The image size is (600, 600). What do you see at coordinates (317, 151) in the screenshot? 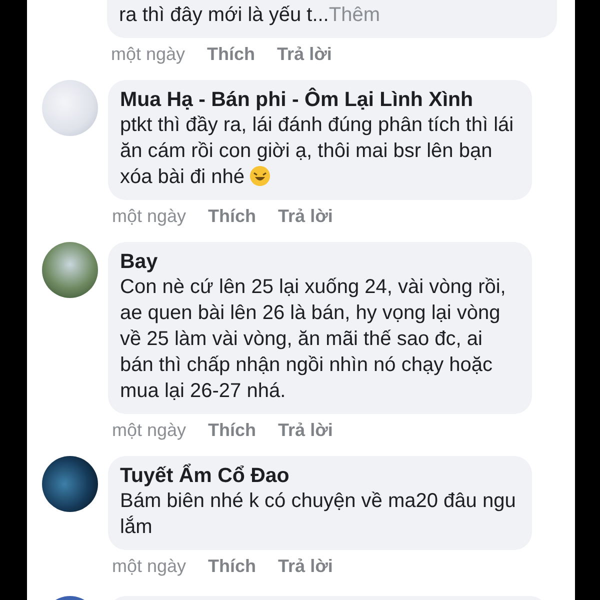
I see `comment-text: ptkt thì đầy ra, lái đánh đúng phân tích thì lái ăn cám rồi con giời ạ, thôi mai bsr lên bạn xóa bài đi nhé` at bounding box center [317, 151].